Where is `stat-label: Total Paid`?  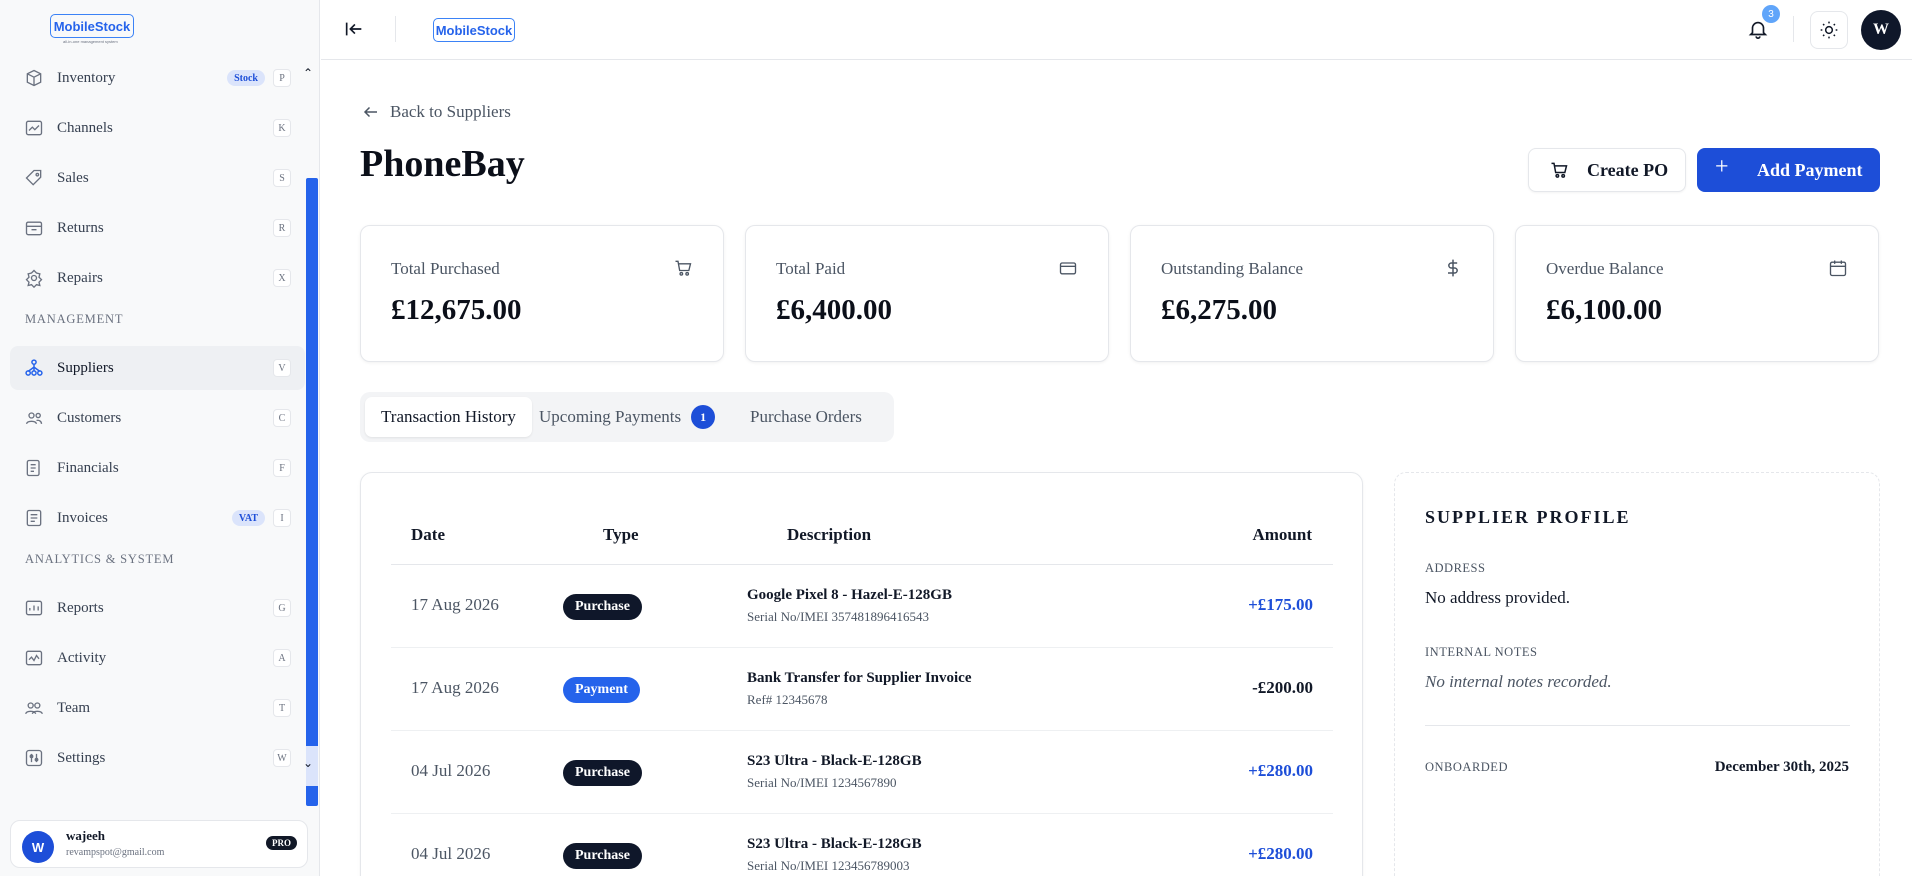
stat-label: Total Paid is located at coordinates (811, 268).